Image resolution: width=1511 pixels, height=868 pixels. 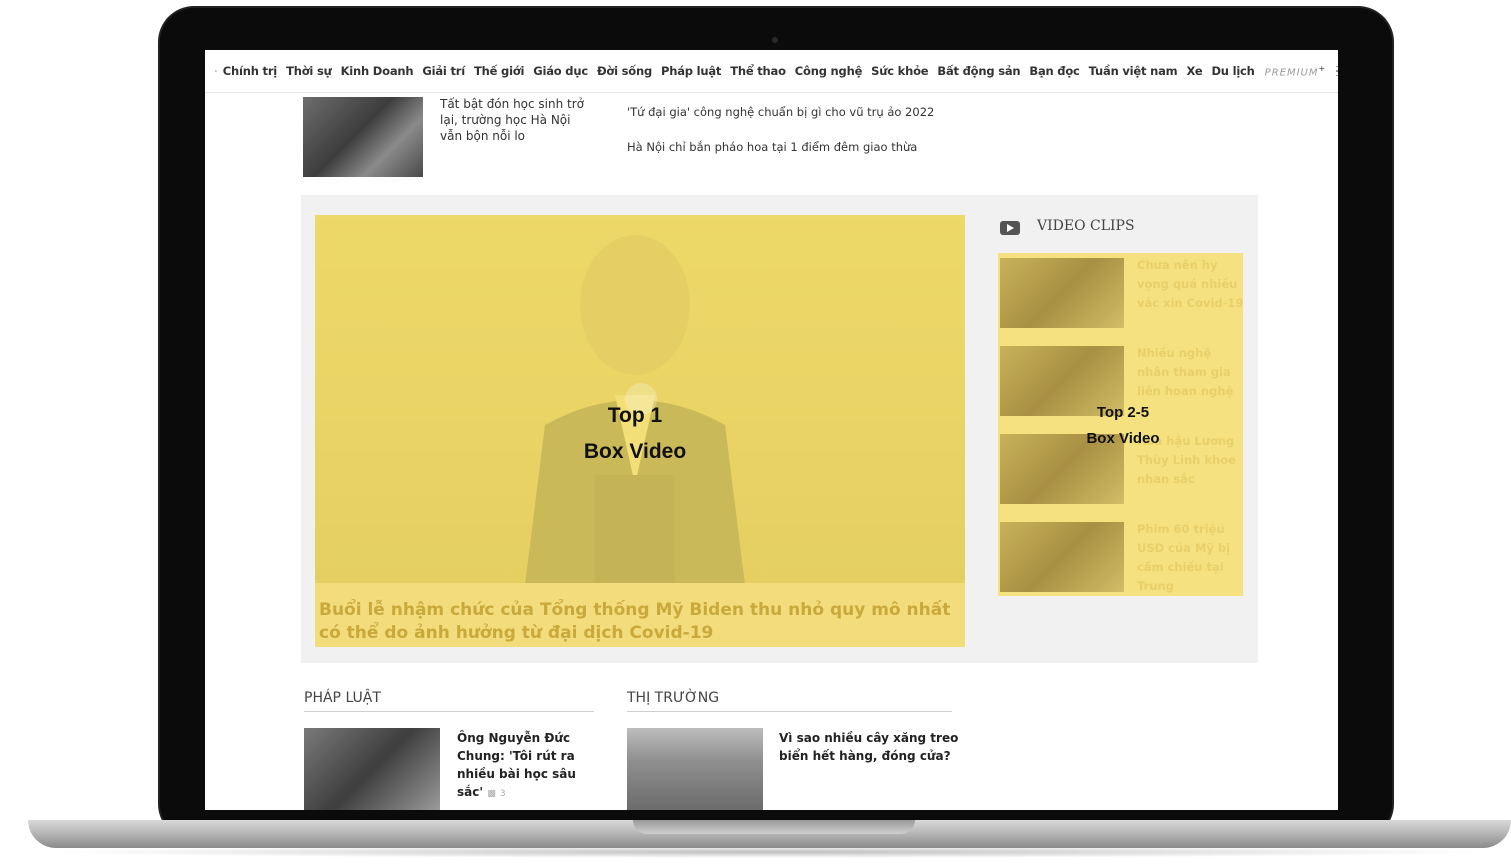 What do you see at coordinates (1232, 71) in the screenshot?
I see `nav-item-du-lich: Du lịch` at bounding box center [1232, 71].